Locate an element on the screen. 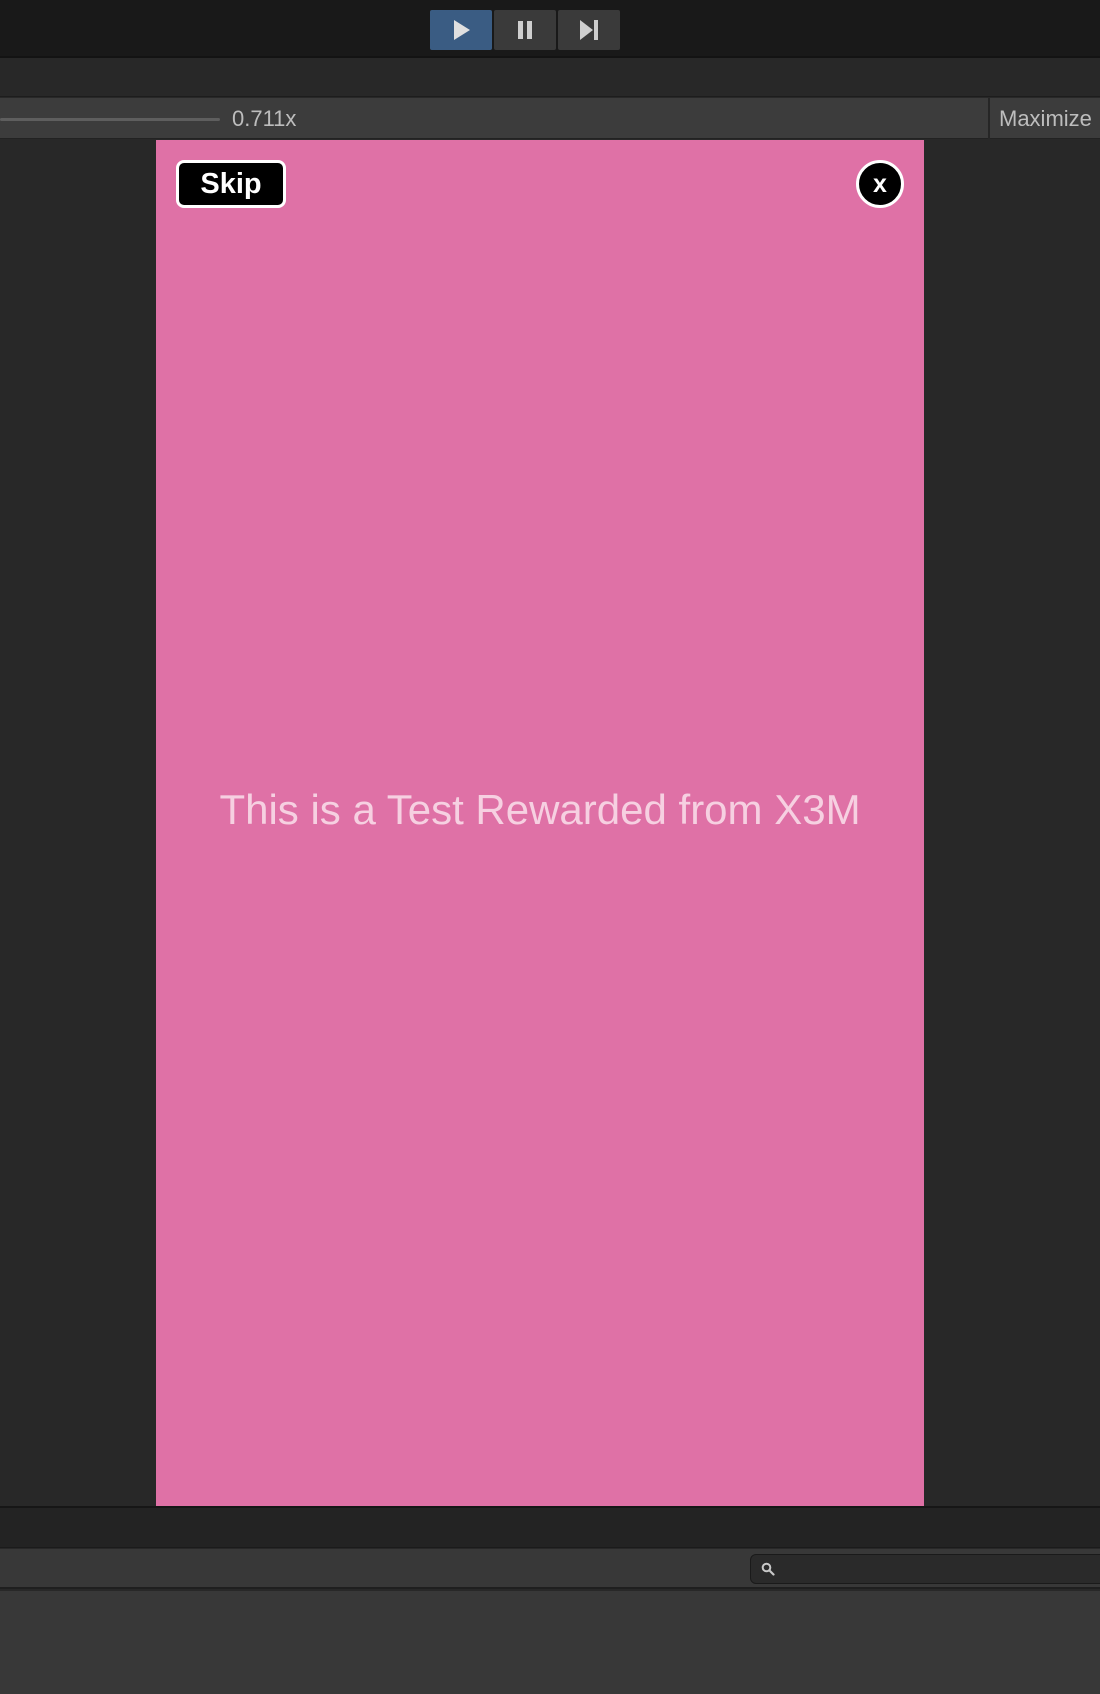  pause-button is located at coordinates (525, 30).